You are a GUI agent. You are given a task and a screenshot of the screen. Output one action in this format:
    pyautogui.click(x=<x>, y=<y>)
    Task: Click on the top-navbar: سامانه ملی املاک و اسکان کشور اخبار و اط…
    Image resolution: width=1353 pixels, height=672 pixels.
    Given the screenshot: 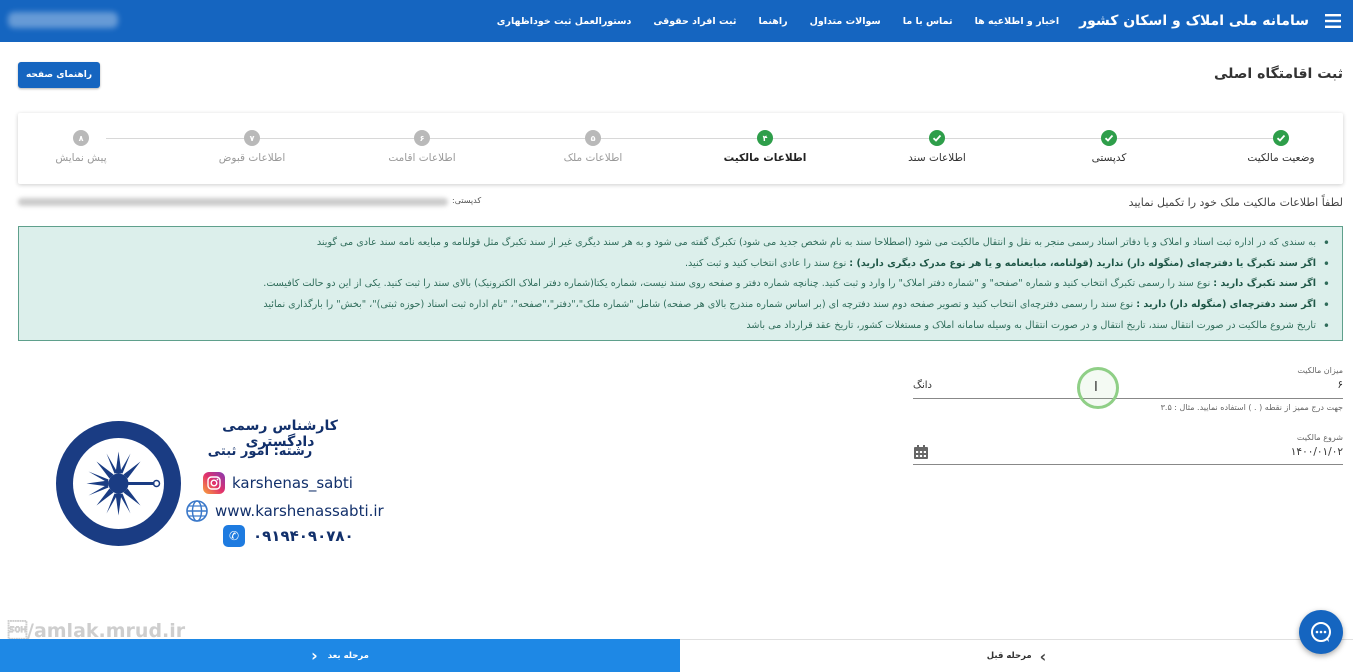 What is the action you would take?
    pyautogui.click(x=676, y=21)
    